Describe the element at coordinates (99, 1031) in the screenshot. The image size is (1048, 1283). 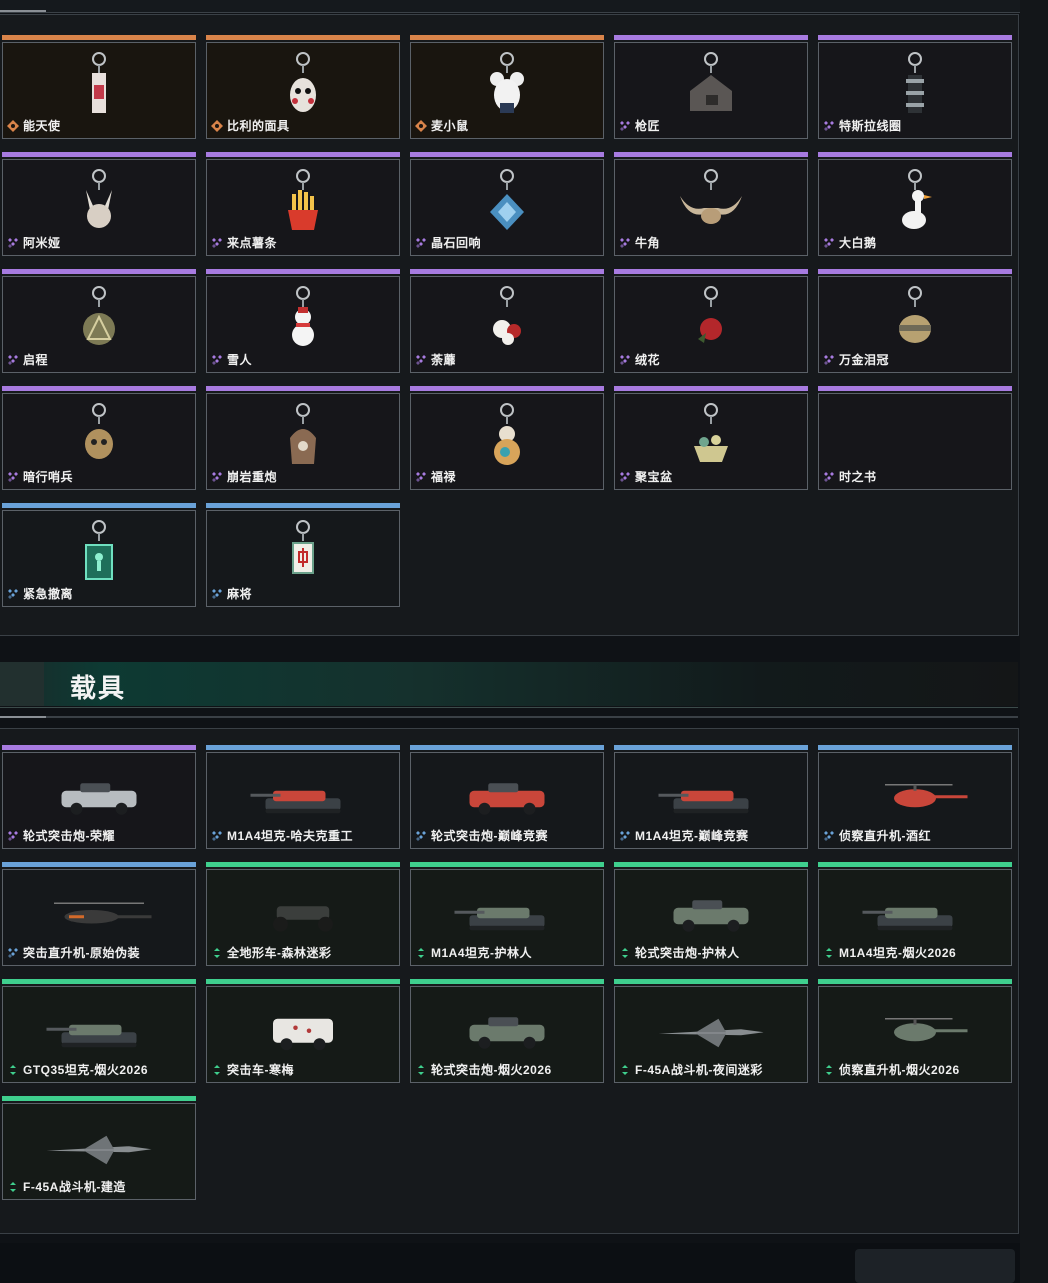
I see `vehicle-card: GTQ35坦克-烟火2026` at that location.